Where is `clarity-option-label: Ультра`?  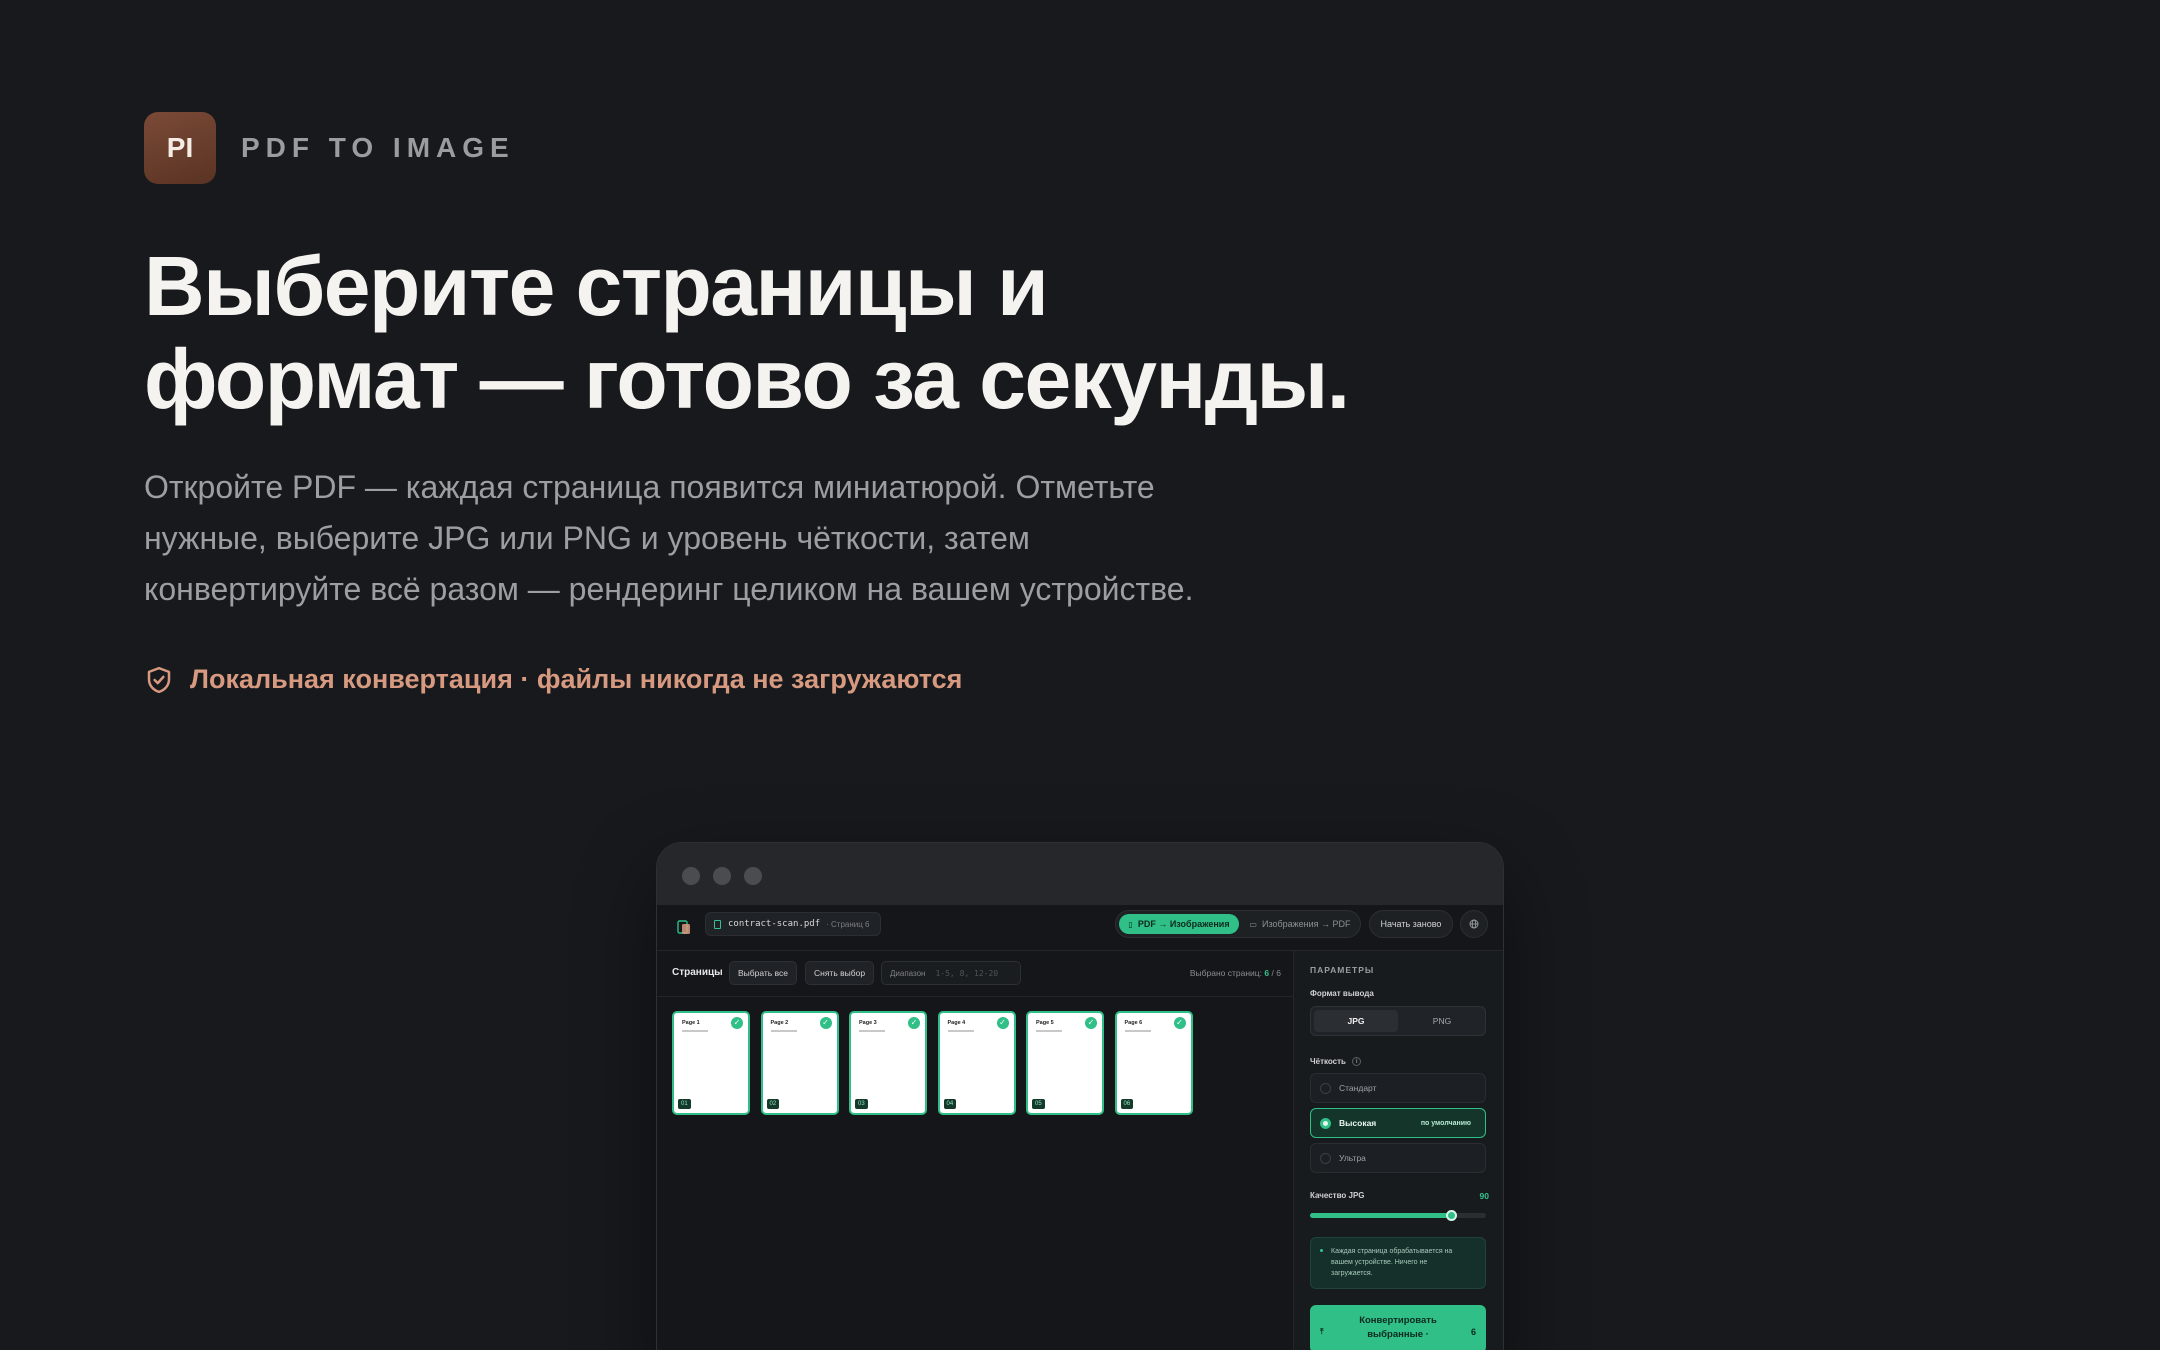
clarity-option-label: Ультра is located at coordinates (1352, 1158).